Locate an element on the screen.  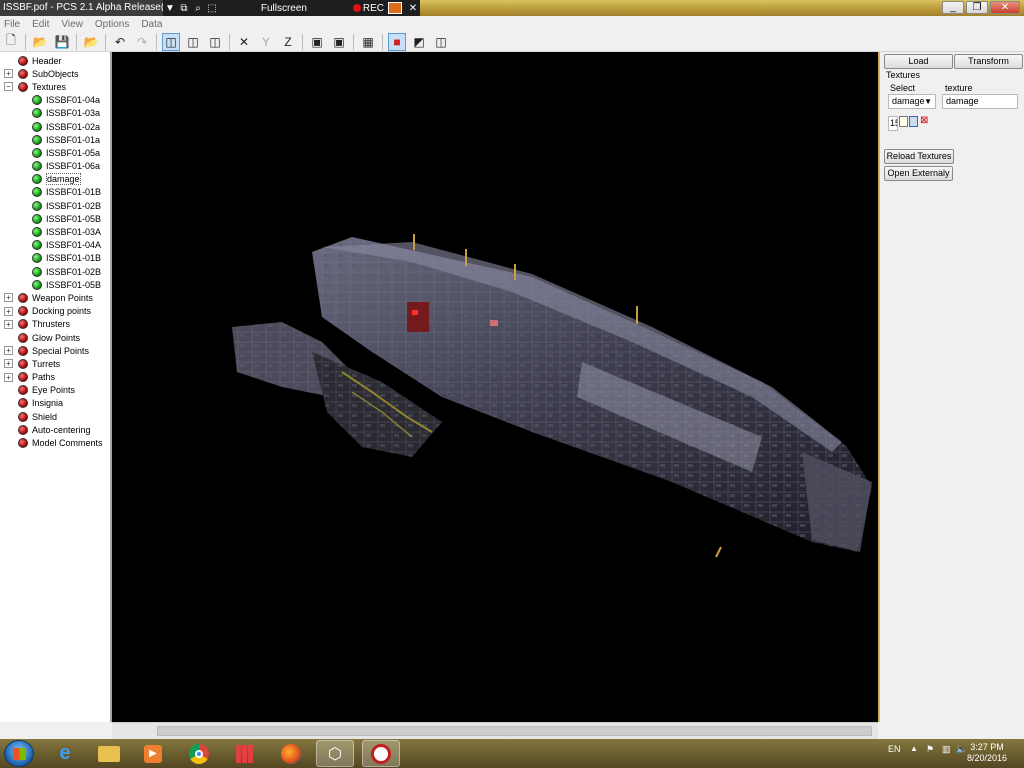
chrome-icon is located at coordinates (199, 753).